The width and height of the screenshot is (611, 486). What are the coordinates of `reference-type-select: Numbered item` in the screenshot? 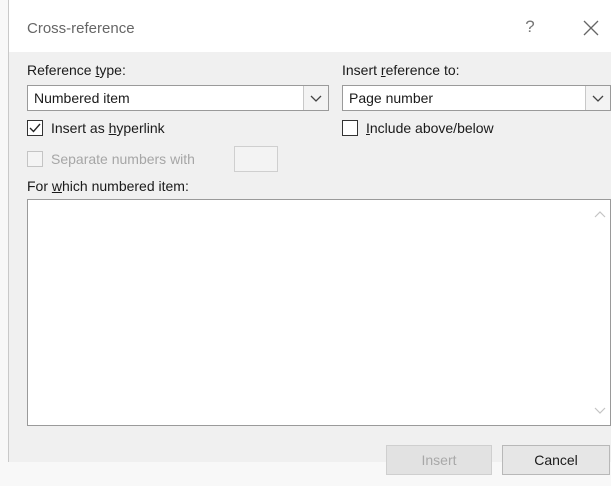 It's located at (178, 98).